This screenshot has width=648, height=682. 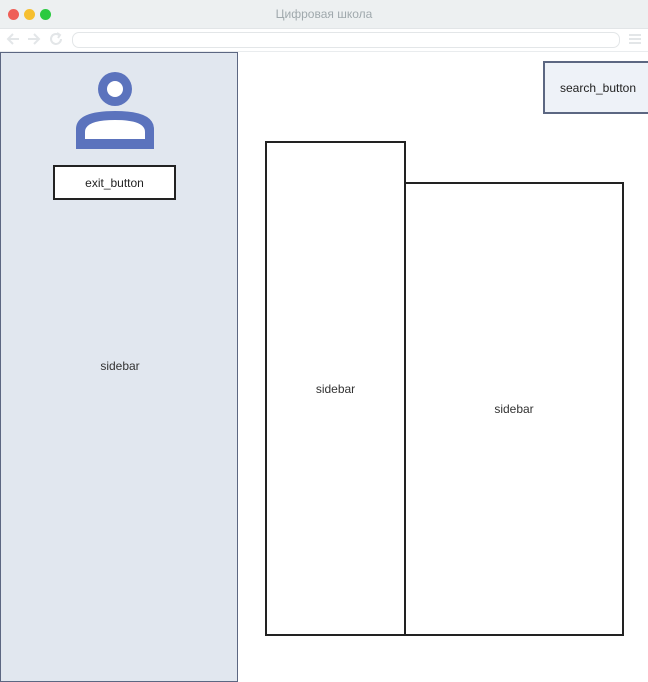 I want to click on browser-toolbar, so click(x=324, y=40).